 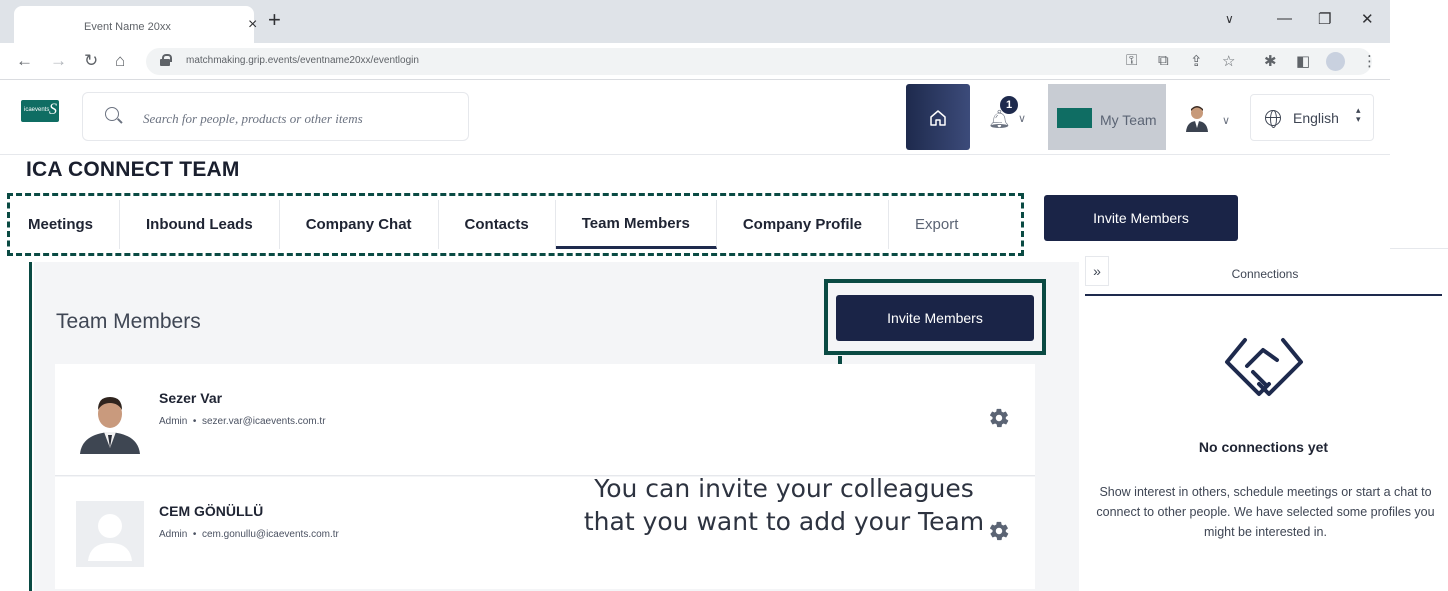 What do you see at coordinates (24, 61) in the screenshot?
I see `back-icon: ←` at bounding box center [24, 61].